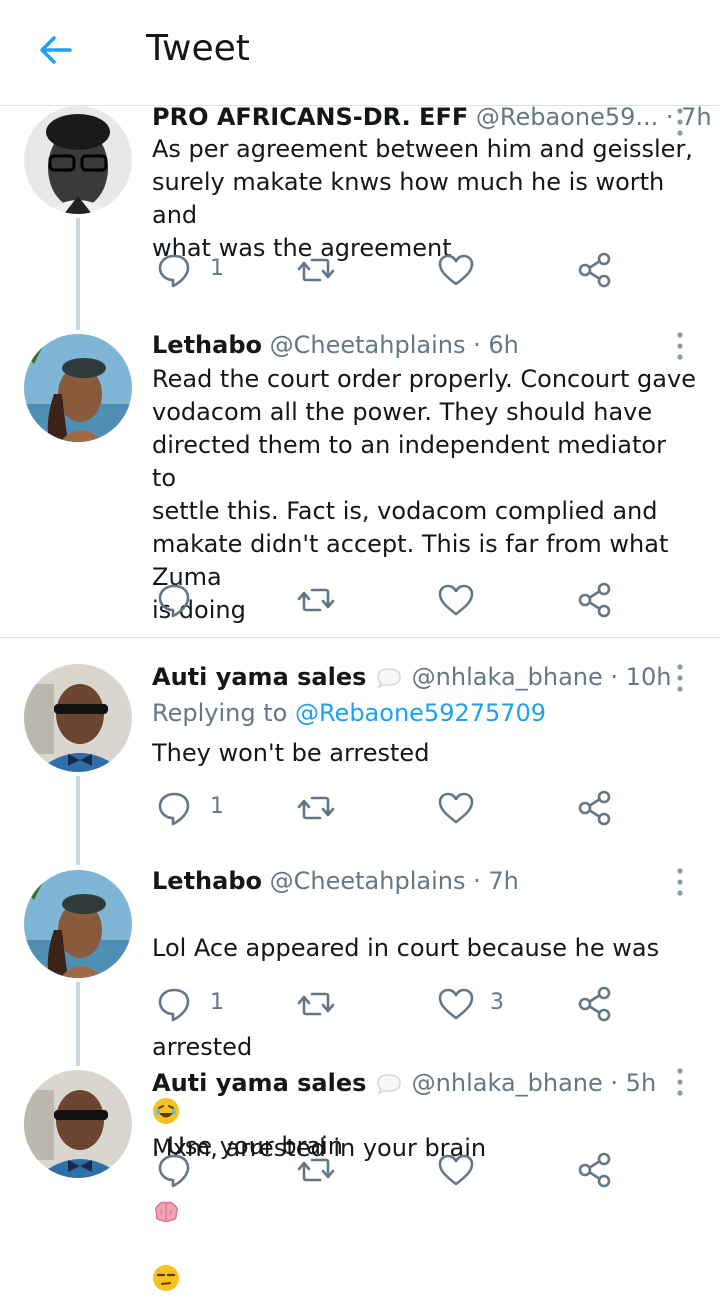 Image resolution: width=720 pixels, height=1301 pixels. Describe the element at coordinates (56, 50) in the screenshot. I see `back-arrow-icon` at that location.